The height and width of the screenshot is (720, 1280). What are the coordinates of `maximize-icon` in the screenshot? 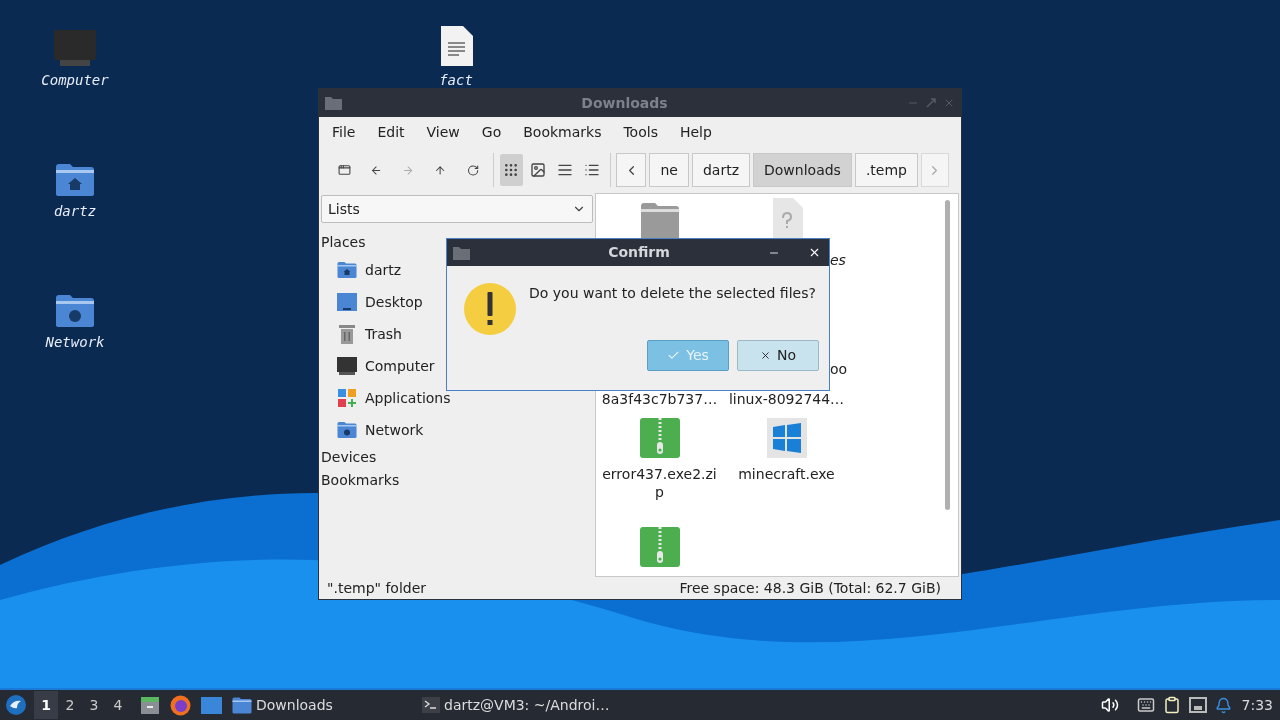 It's located at (931, 103).